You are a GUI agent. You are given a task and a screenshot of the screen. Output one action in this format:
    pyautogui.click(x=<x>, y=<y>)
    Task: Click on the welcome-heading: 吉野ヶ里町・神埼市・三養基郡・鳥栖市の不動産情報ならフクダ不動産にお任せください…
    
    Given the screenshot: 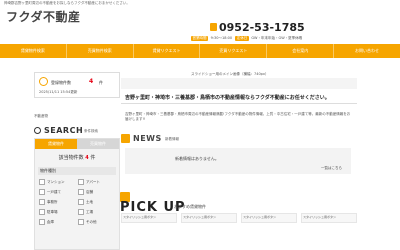 What is the action you would take?
    pyautogui.click(x=239, y=98)
    